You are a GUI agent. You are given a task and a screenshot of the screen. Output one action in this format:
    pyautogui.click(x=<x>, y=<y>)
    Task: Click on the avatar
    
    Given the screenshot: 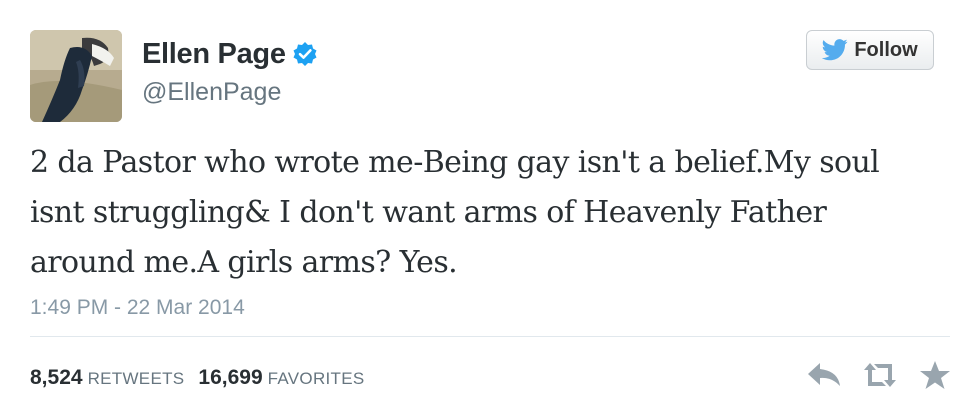 What is the action you would take?
    pyautogui.click(x=76, y=76)
    